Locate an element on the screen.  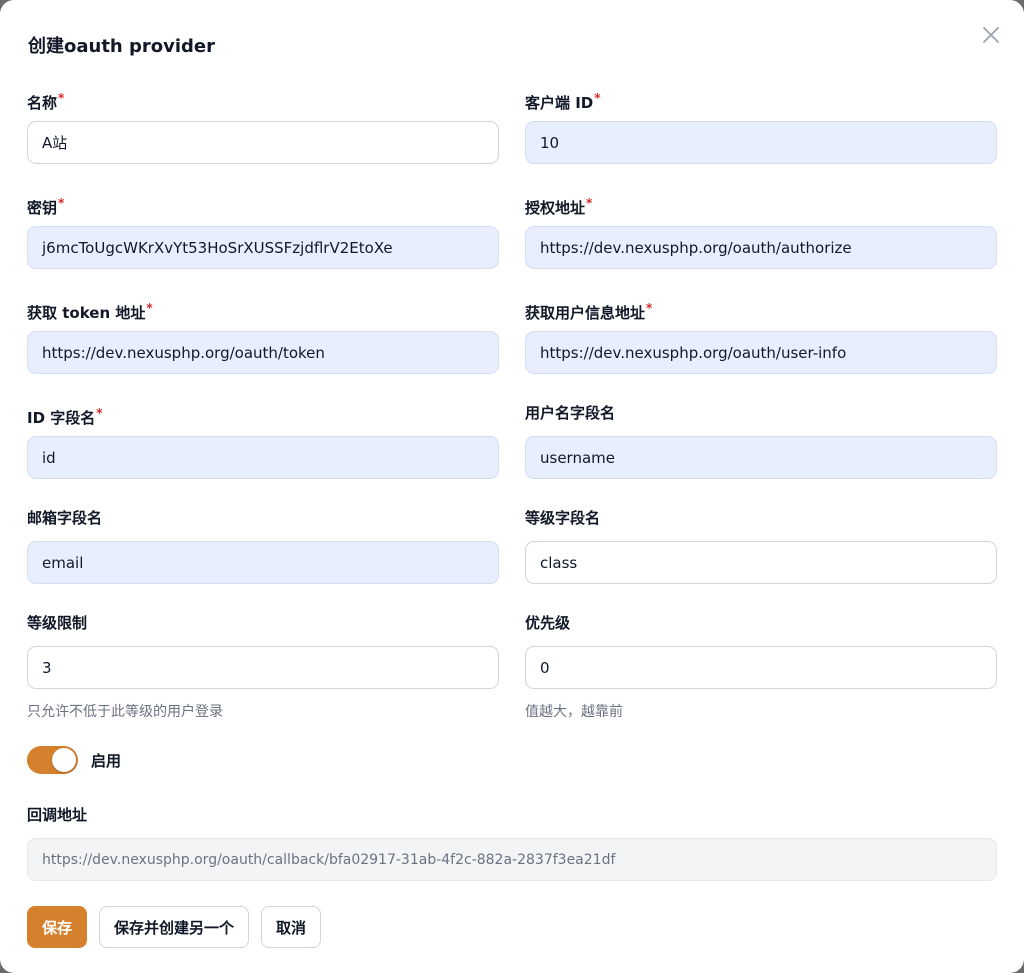
id-field-input: id is located at coordinates (263, 457).